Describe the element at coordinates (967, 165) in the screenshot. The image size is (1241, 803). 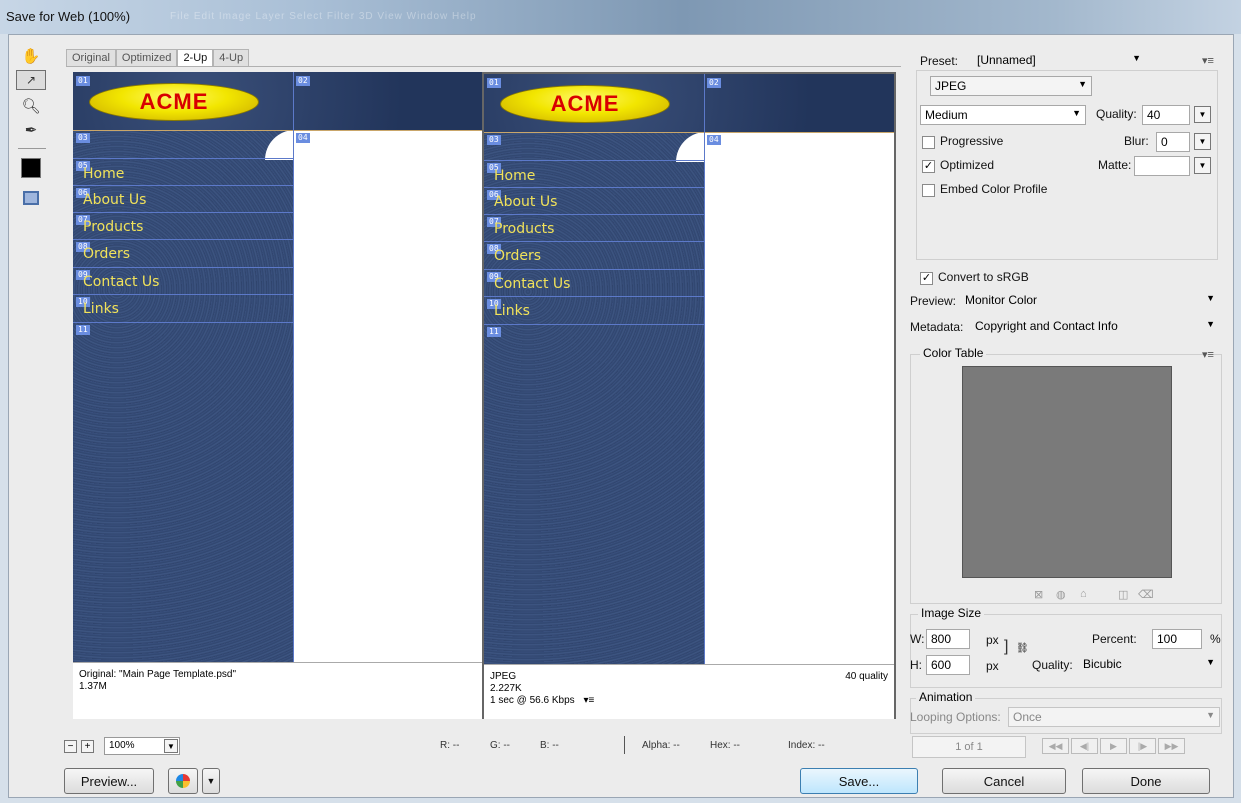
I see `optimized-label: Optimized` at that location.